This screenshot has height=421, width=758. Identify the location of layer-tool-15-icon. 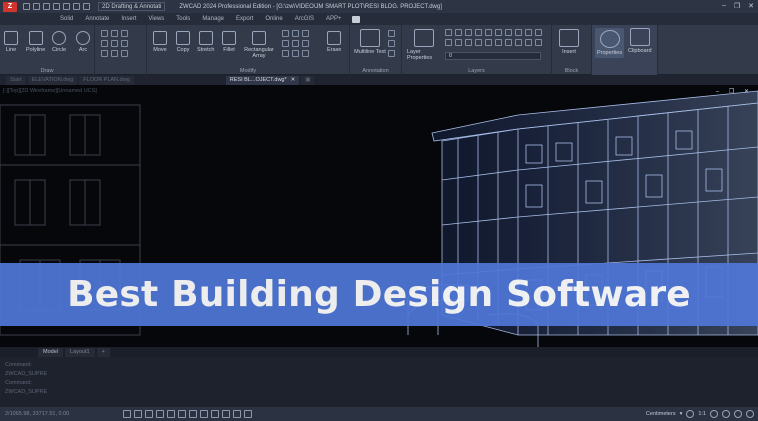
(488, 42).